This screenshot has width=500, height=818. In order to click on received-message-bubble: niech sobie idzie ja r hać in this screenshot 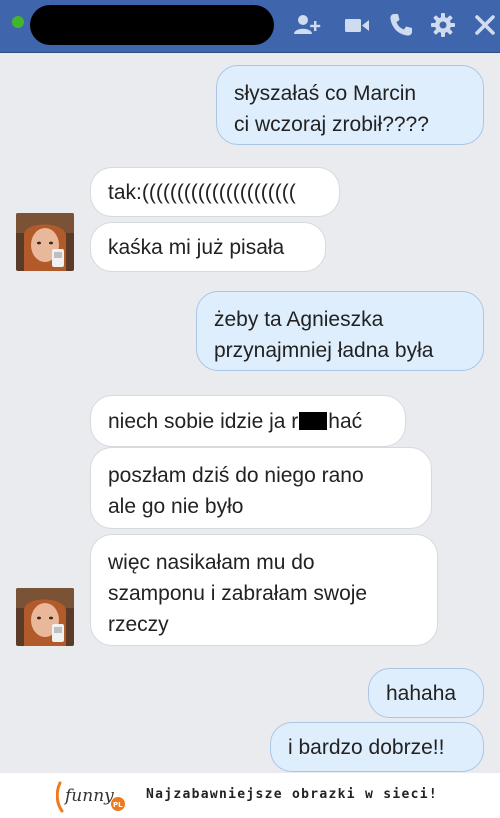, I will do `click(248, 421)`.